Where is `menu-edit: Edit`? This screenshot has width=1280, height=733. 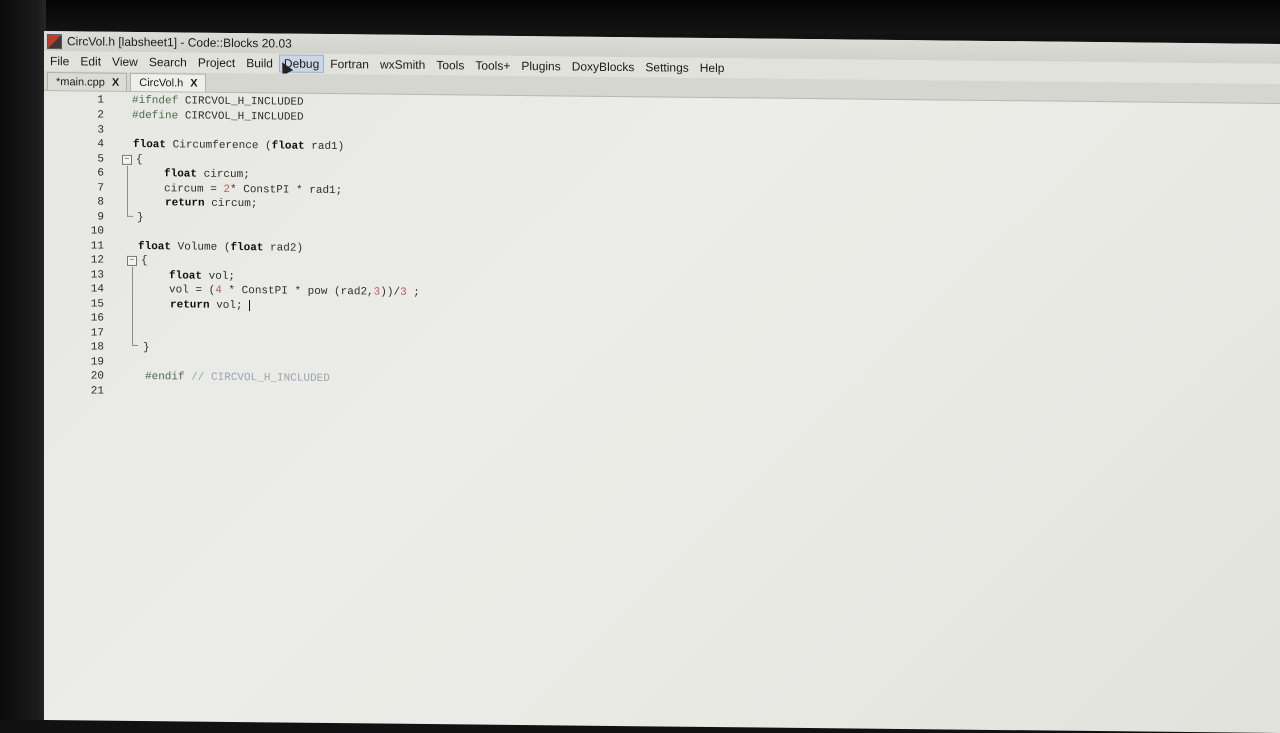 menu-edit: Edit is located at coordinates (90, 61).